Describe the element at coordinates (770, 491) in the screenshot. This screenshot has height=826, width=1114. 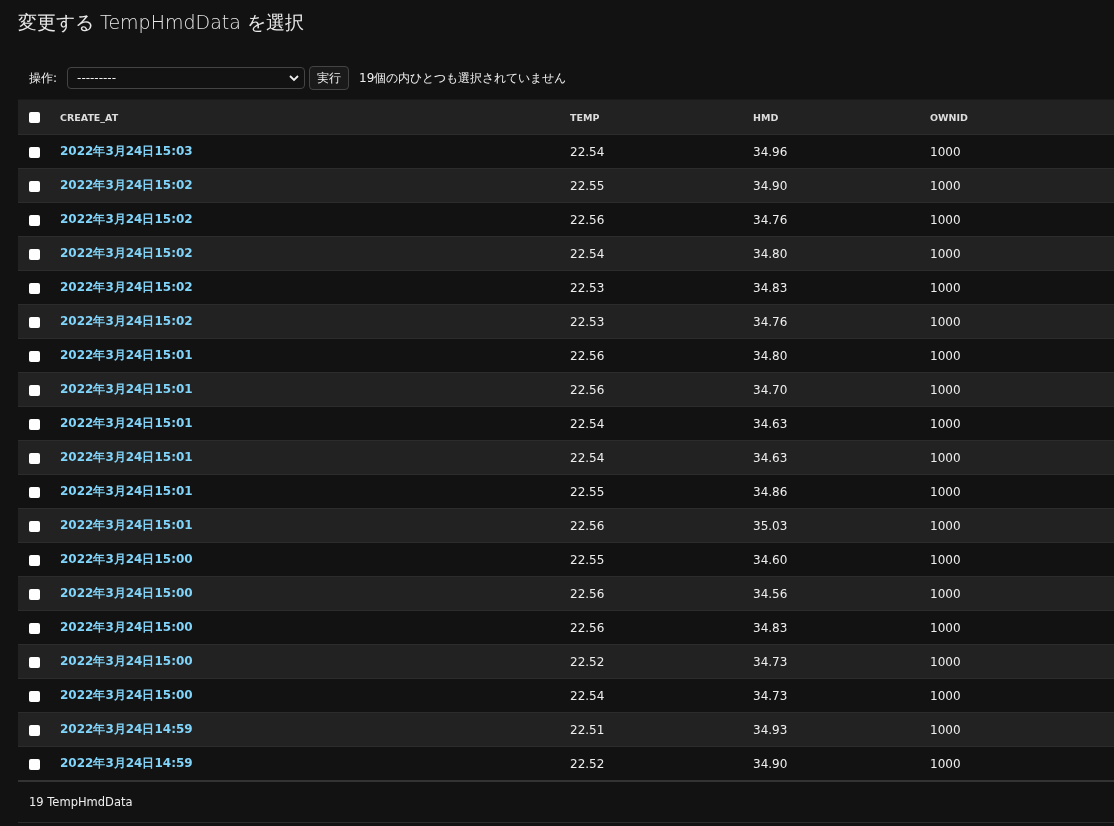
I see `table-cell: 34.86` at that location.